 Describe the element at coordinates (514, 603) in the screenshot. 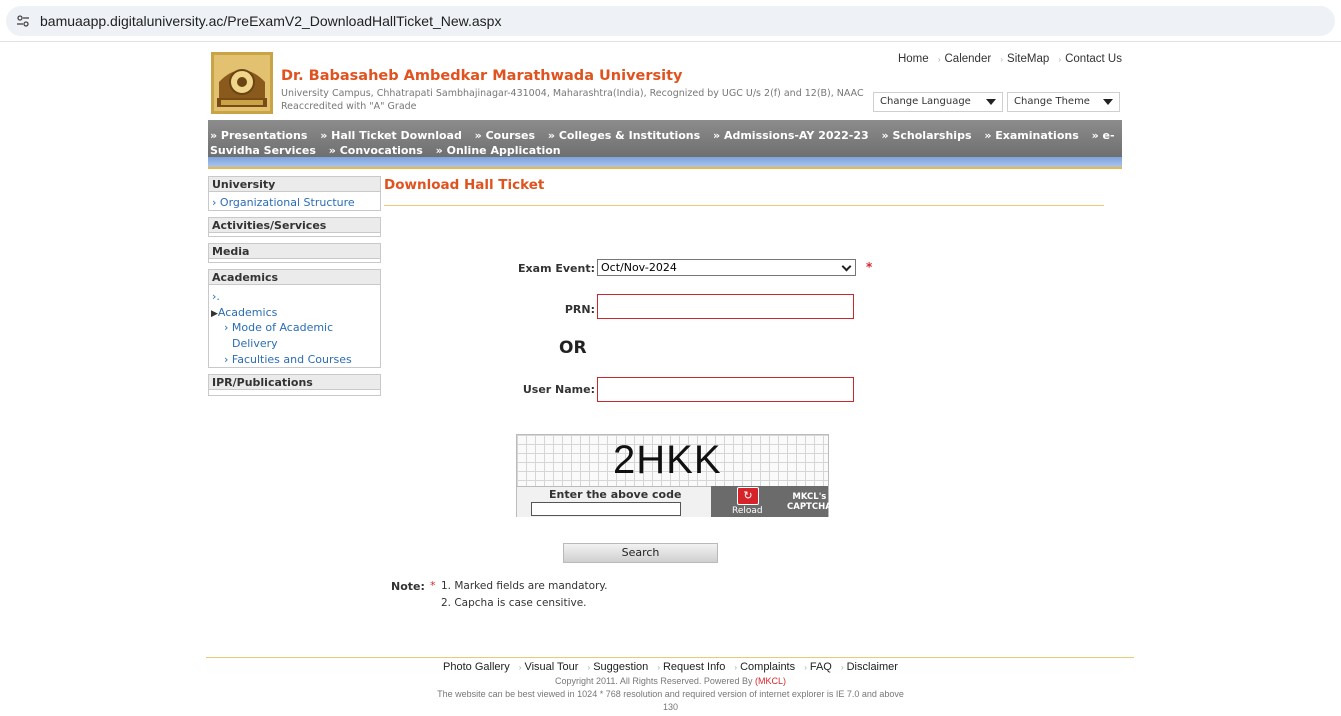

I see `note-line-2: 2. Capcha is case censitive.` at that location.